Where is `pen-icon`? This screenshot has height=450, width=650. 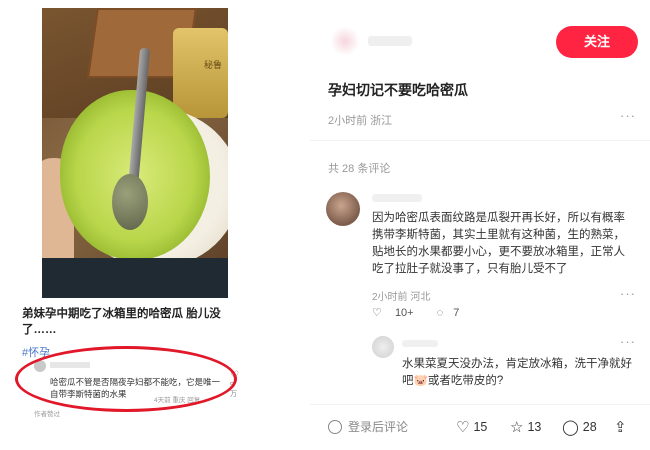
pen-icon is located at coordinates (335, 427).